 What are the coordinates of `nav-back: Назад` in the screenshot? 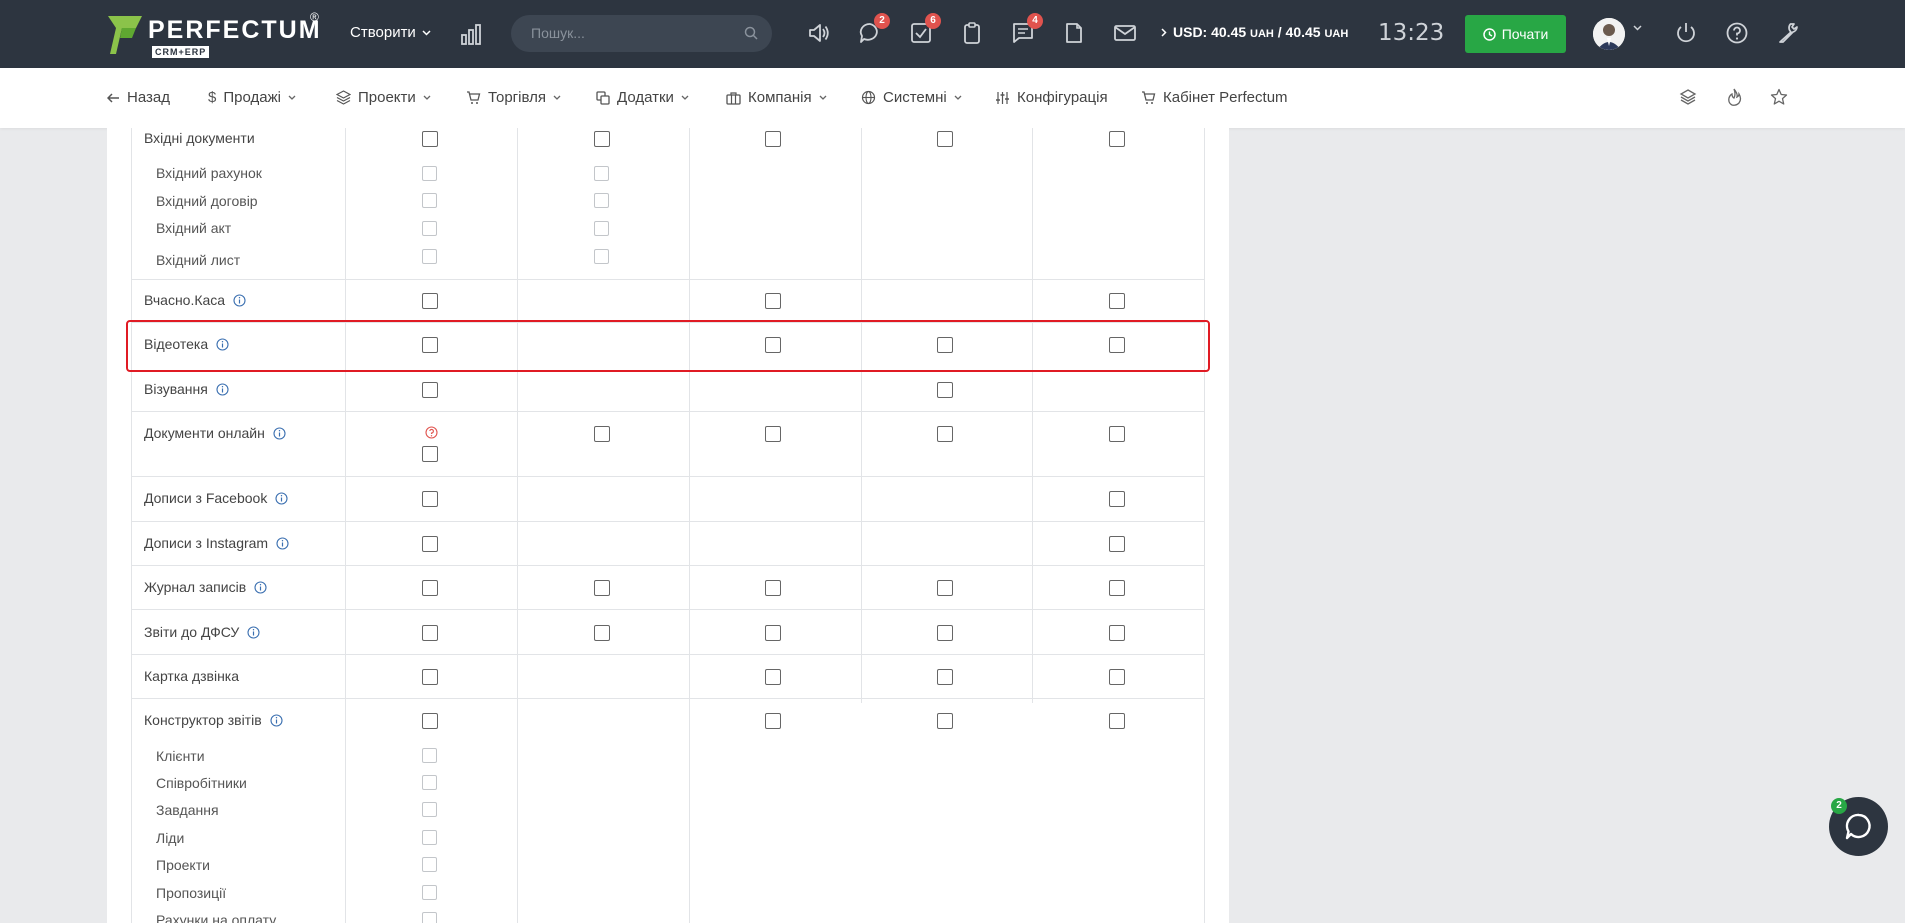 It's located at (138, 97).